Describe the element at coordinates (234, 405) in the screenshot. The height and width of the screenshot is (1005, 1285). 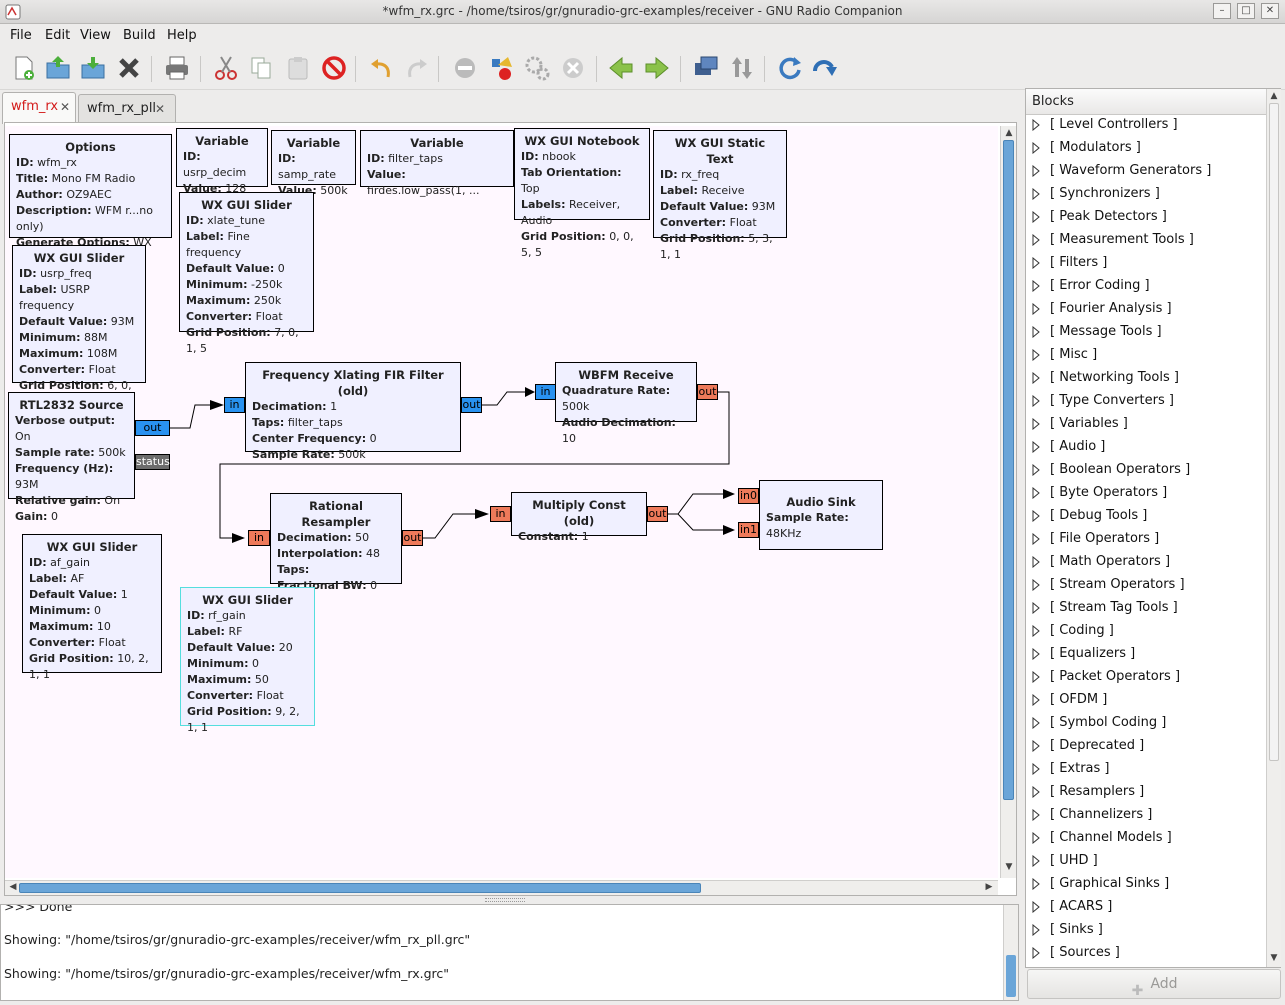
I see `port-xlating-in: in` at that location.